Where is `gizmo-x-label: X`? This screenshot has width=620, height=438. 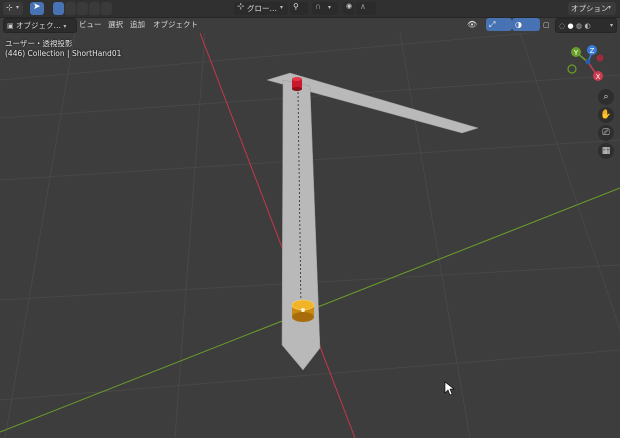 gizmo-x-label: X is located at coordinates (598, 77).